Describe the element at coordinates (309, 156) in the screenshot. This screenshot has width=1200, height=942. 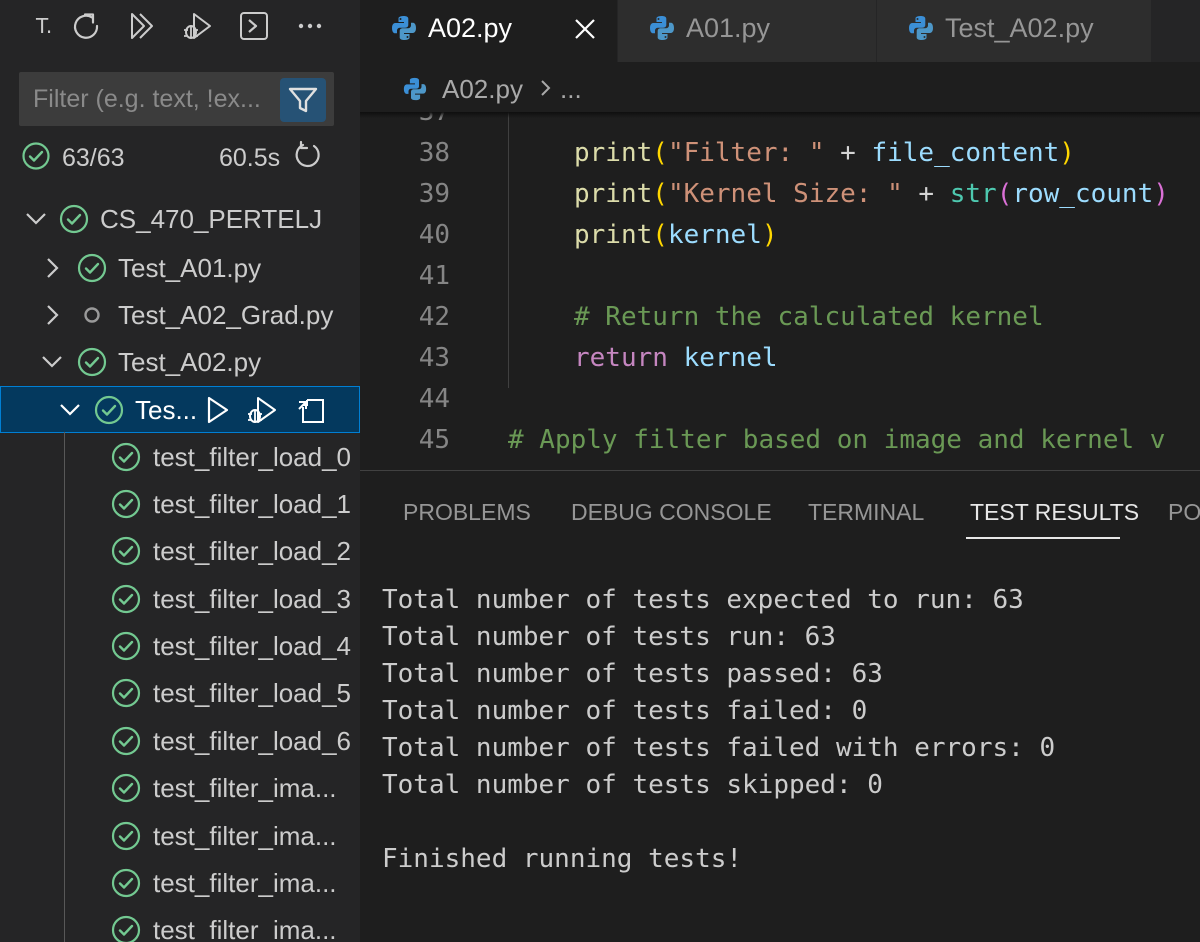
I see `rerun-icon` at that location.